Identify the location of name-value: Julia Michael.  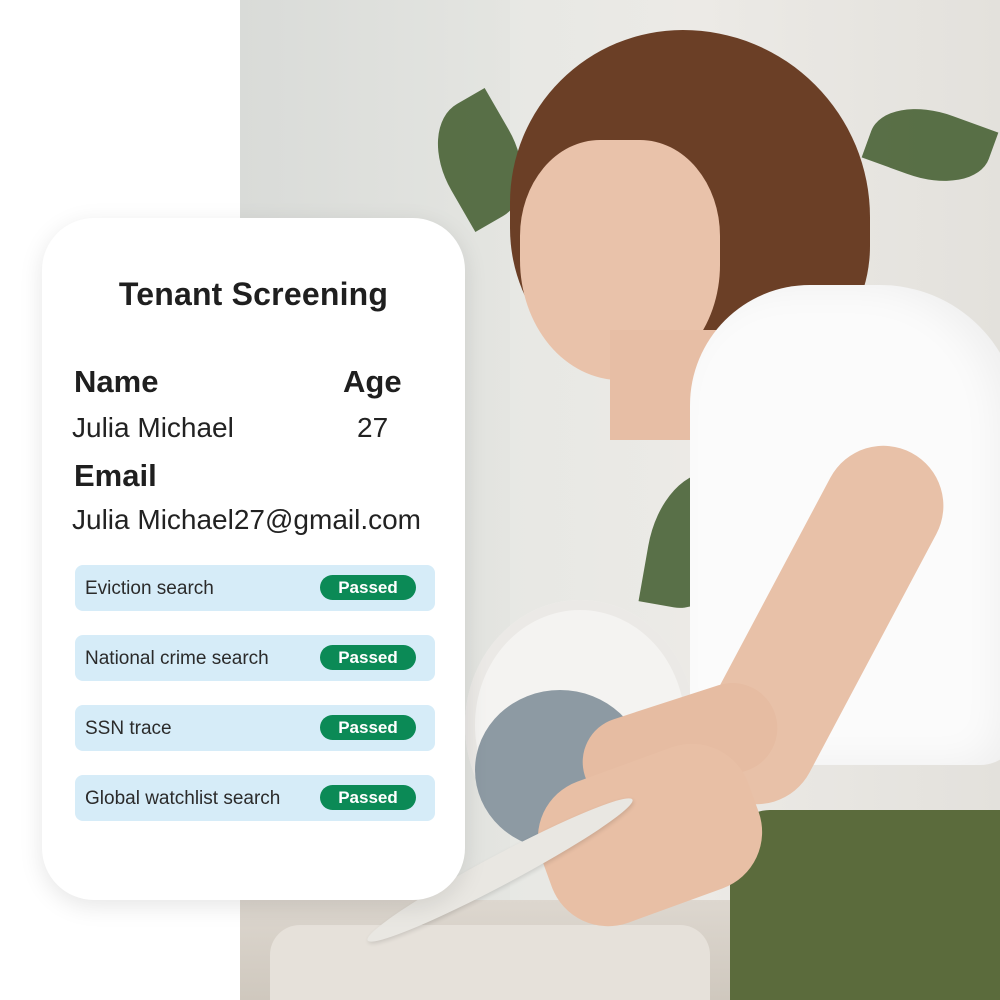
(153, 427).